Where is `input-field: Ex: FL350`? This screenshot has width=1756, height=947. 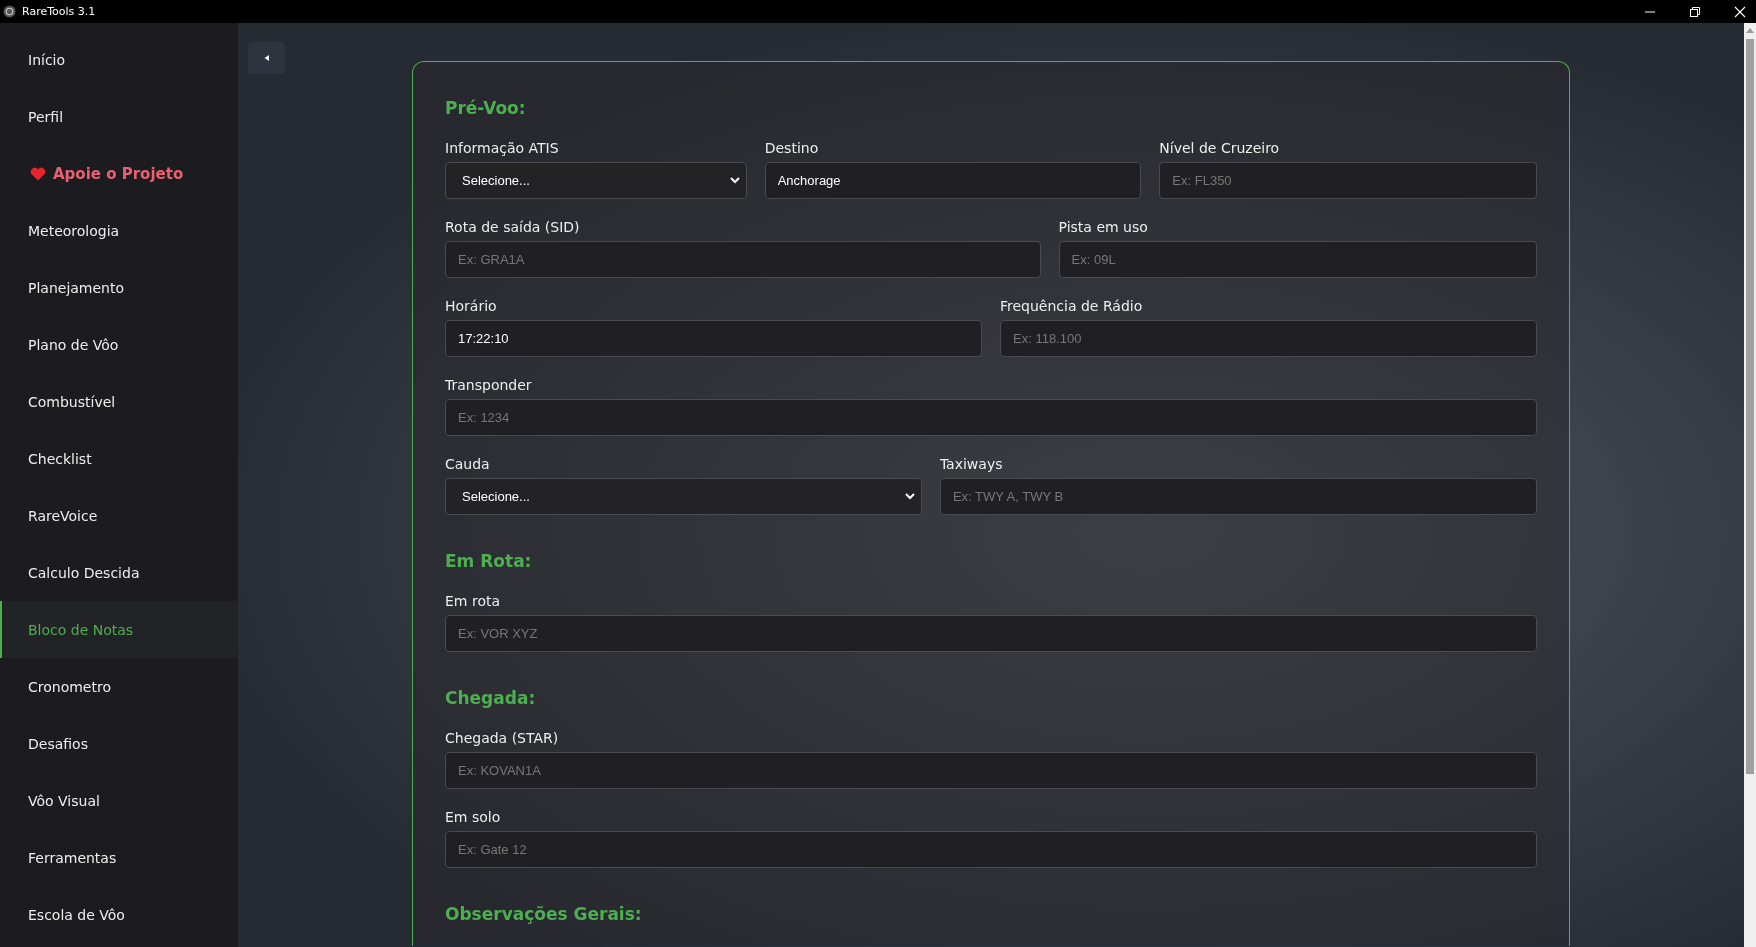
input-field: Ex: FL350 is located at coordinates (1348, 180).